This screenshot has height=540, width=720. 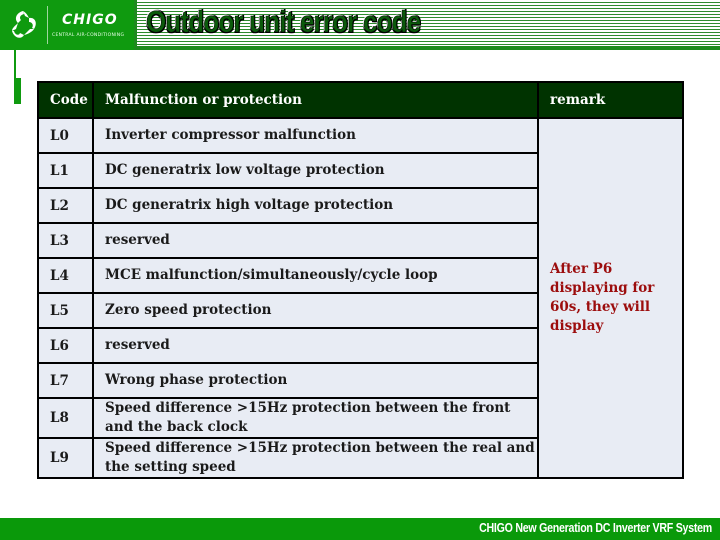 What do you see at coordinates (24, 24) in the screenshot?
I see `chigo-swirl-logo-icon` at bounding box center [24, 24].